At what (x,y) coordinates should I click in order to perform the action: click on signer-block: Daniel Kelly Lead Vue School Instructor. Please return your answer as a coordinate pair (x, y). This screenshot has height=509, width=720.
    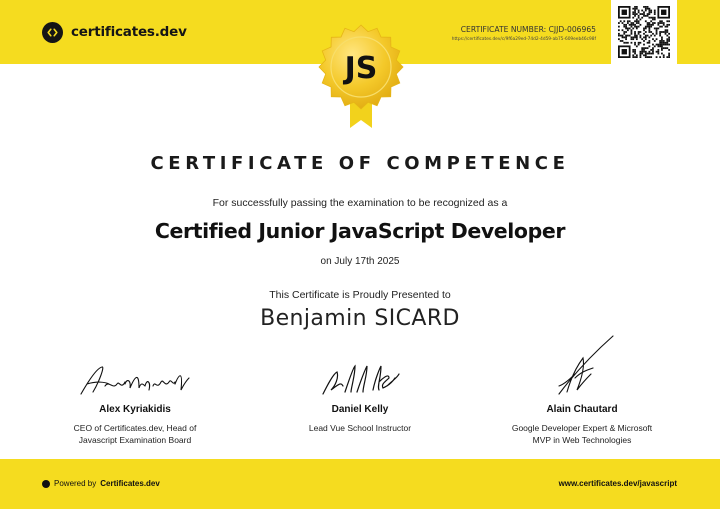
    Looking at the image, I should click on (360, 382).